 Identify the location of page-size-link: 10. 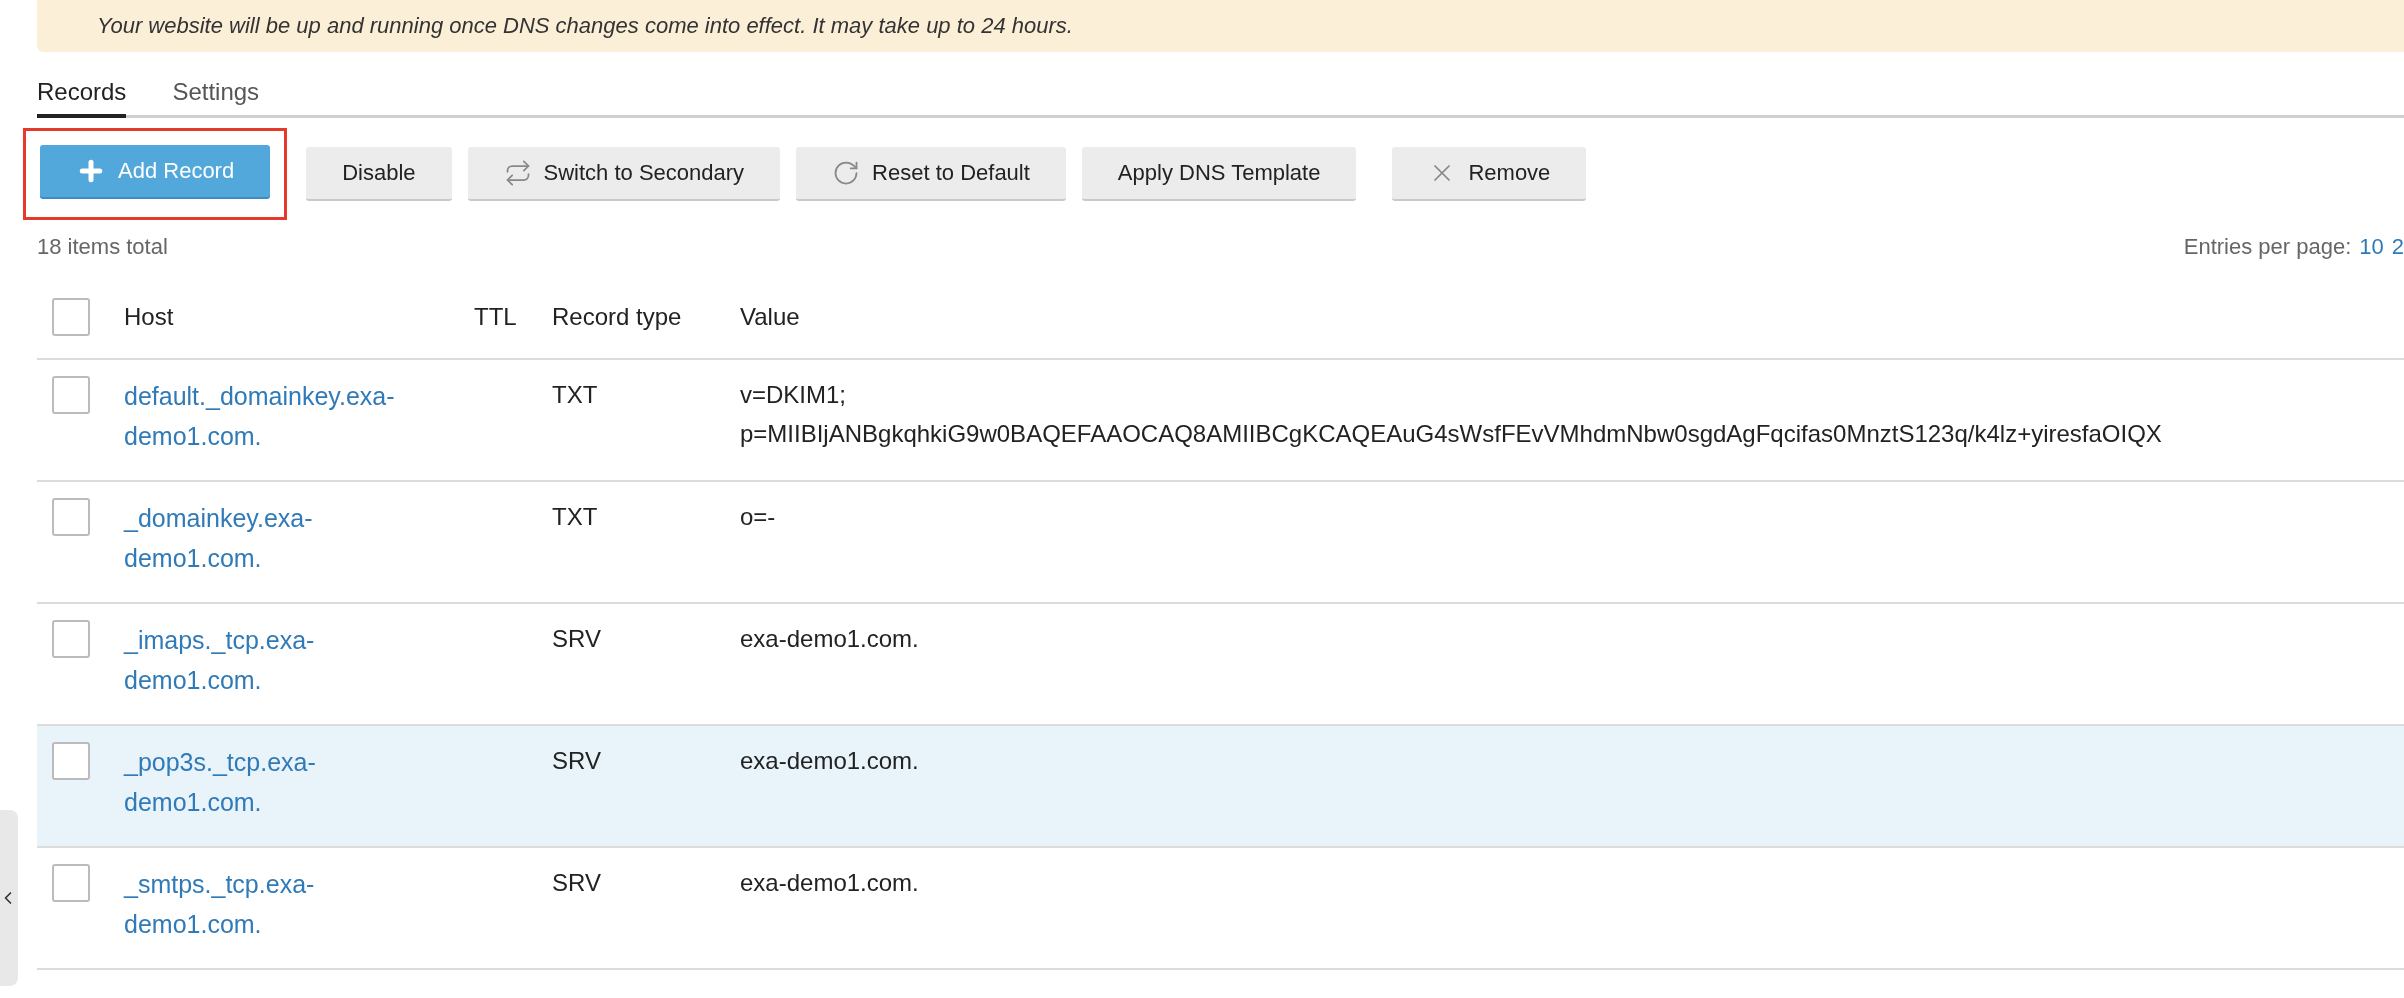
(2371, 247).